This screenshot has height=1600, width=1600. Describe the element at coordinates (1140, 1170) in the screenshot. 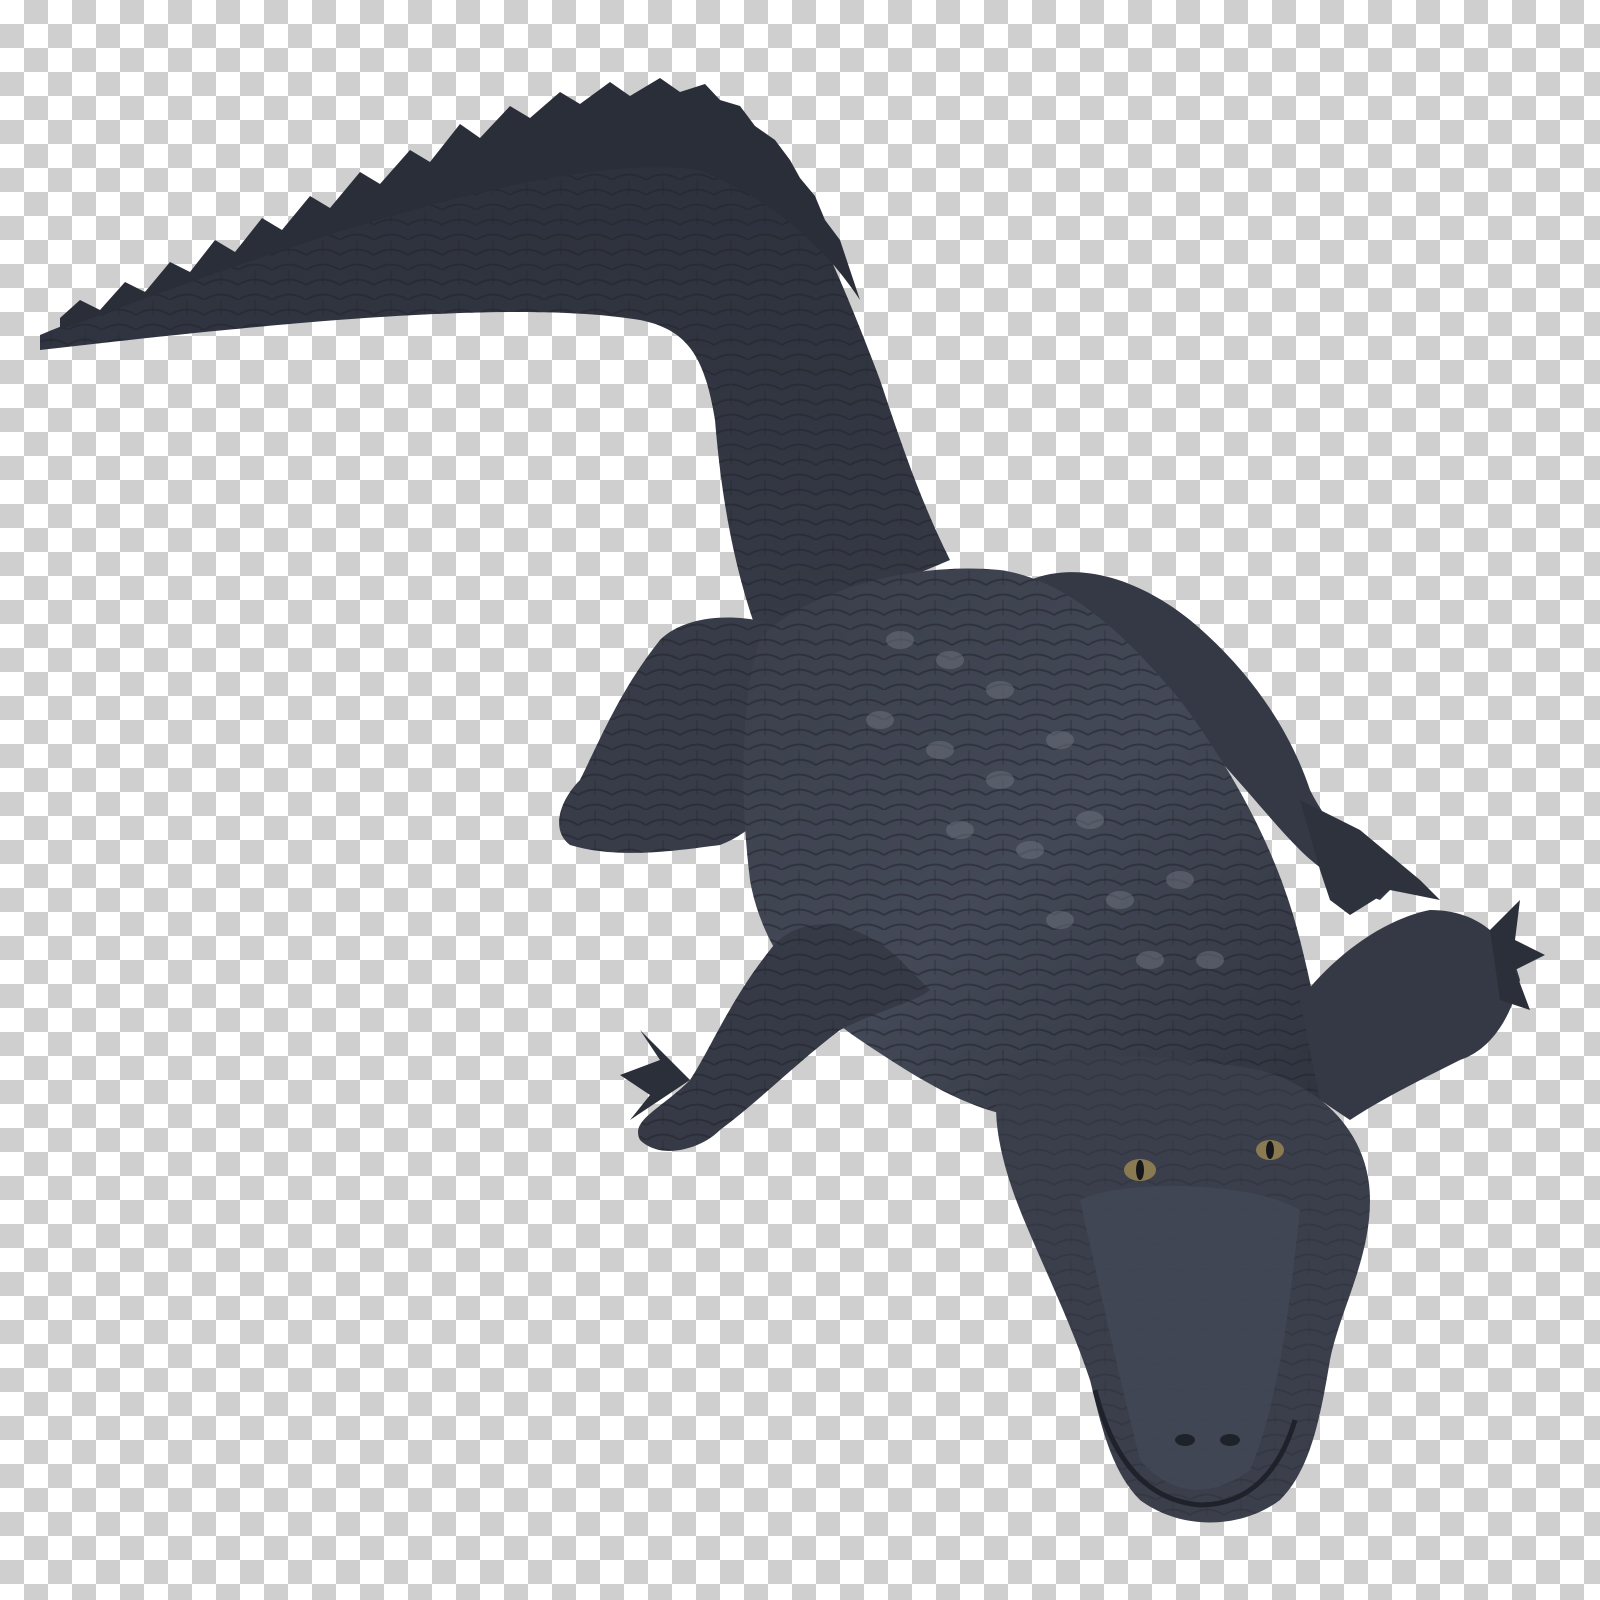

I see `eye-left` at that location.